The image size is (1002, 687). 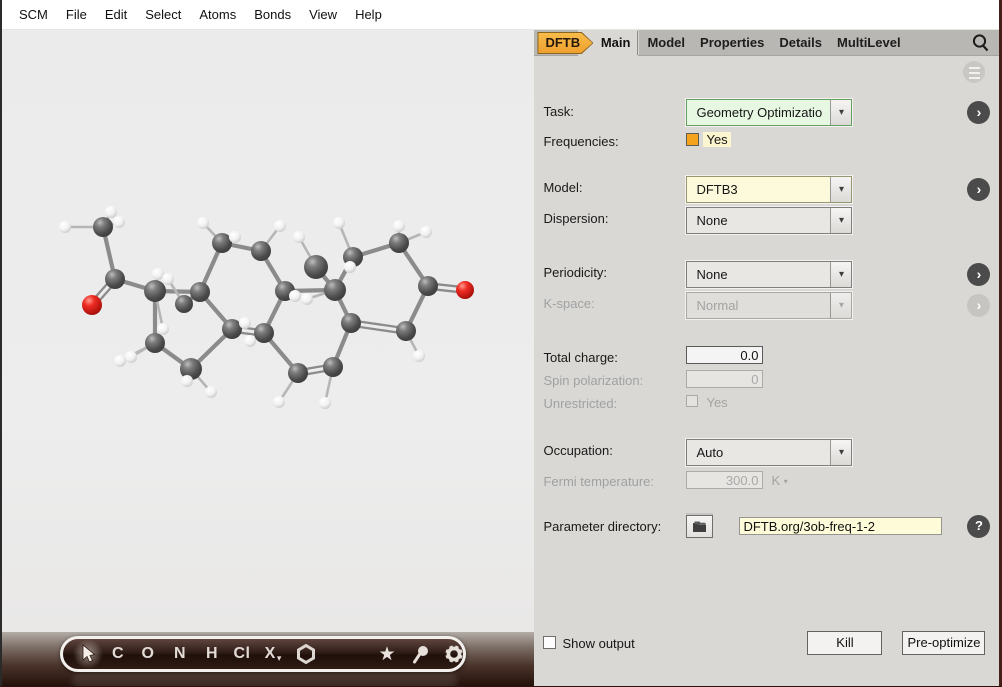 I want to click on tab-model: Model, so click(x=666, y=43).